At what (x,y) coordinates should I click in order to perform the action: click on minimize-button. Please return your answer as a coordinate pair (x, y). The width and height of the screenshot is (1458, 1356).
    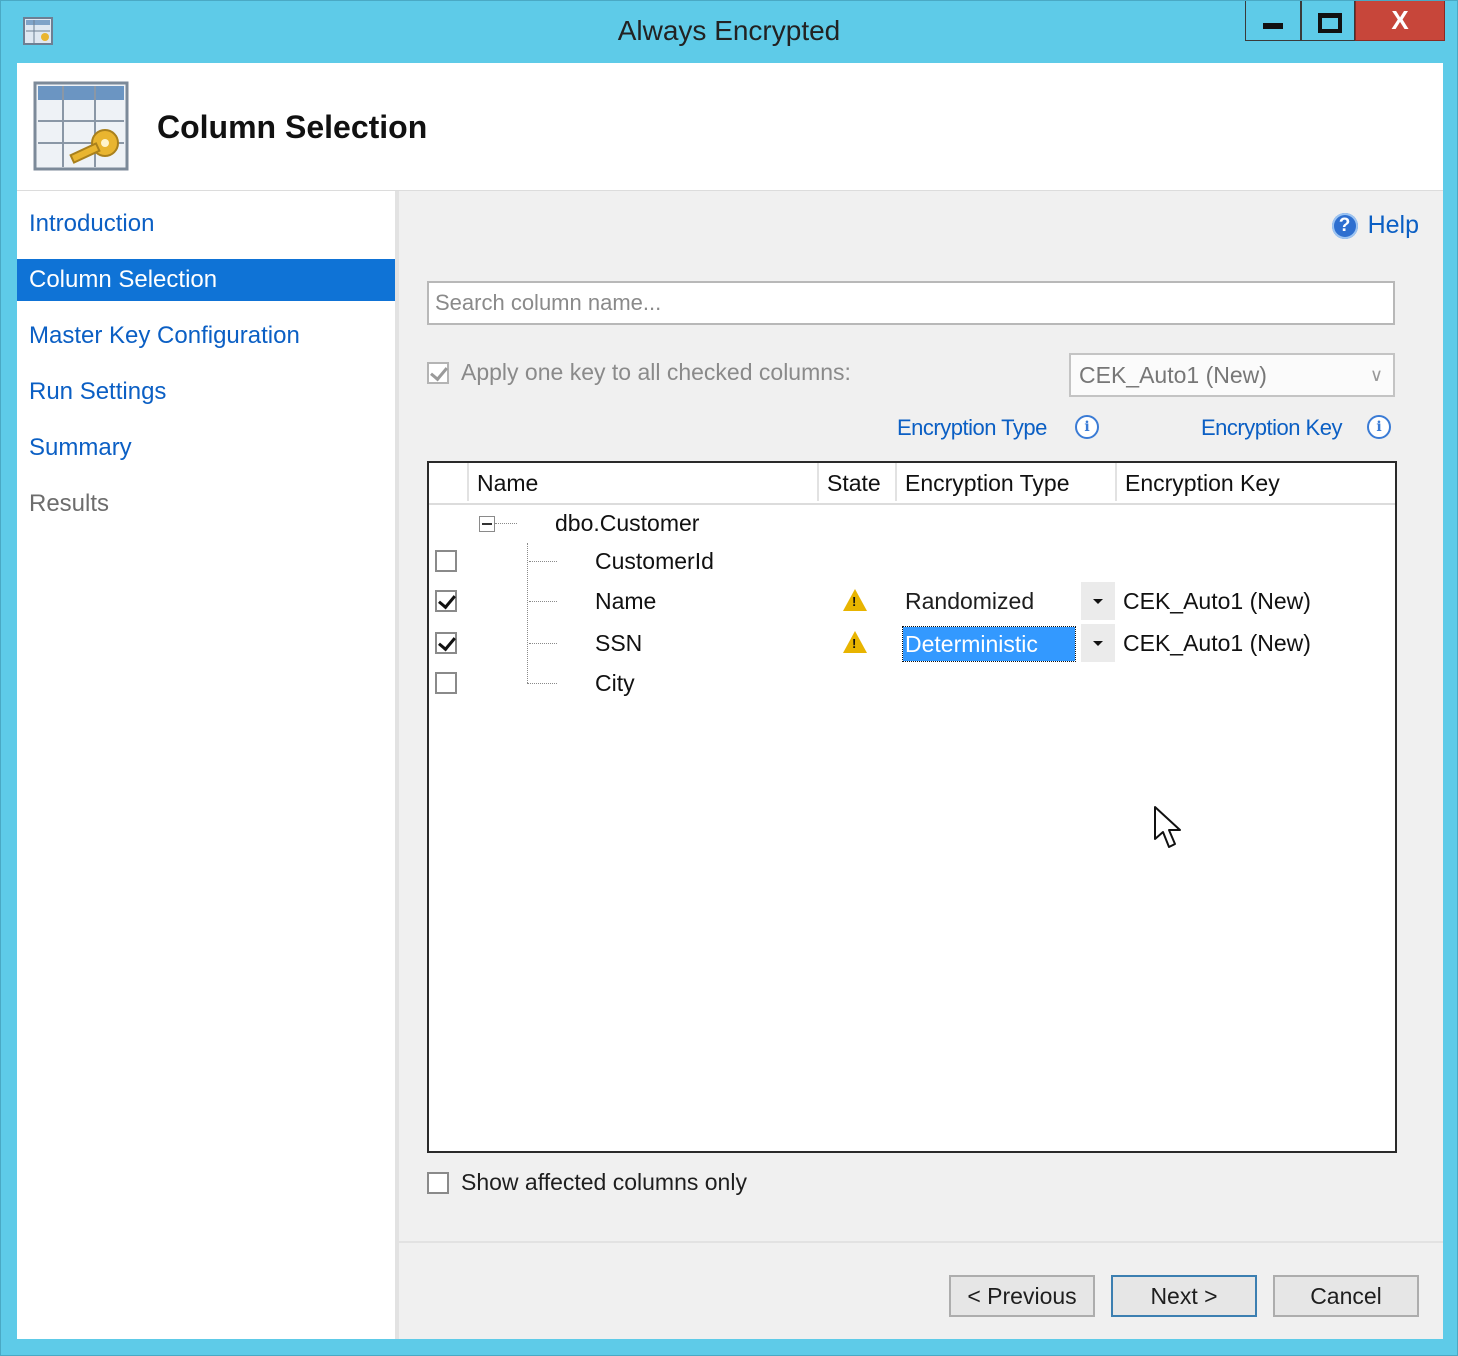
    Looking at the image, I should click on (1273, 21).